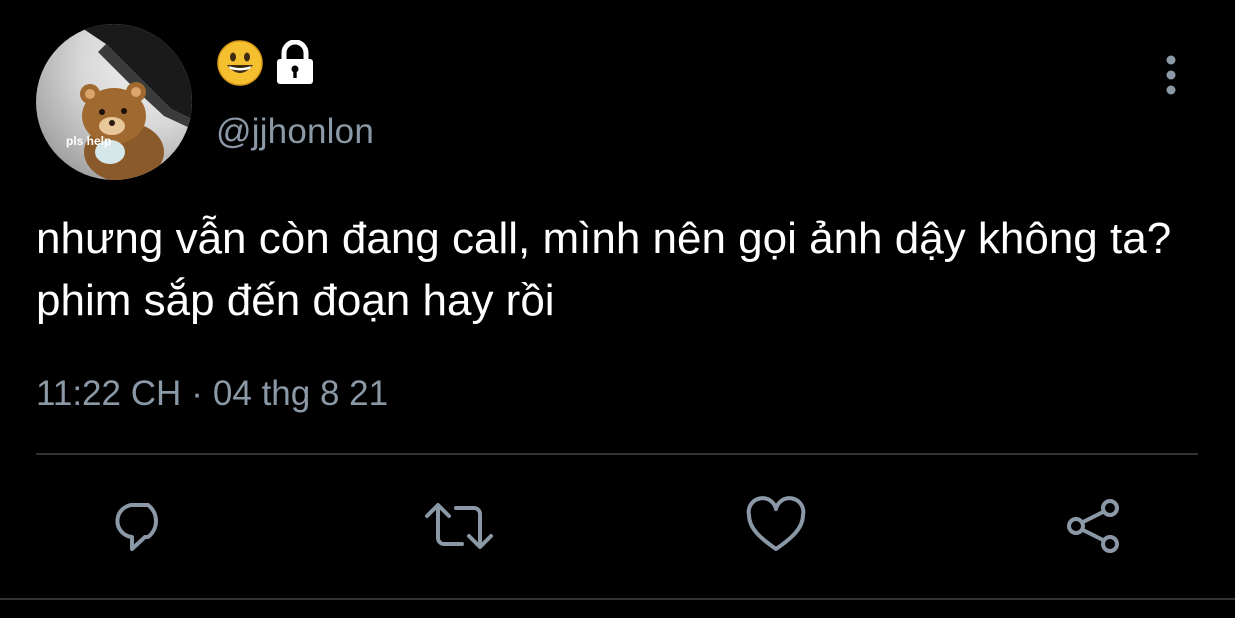 This screenshot has height=618, width=1235. What do you see at coordinates (136, 526) in the screenshot?
I see `reply-icon` at bounding box center [136, 526].